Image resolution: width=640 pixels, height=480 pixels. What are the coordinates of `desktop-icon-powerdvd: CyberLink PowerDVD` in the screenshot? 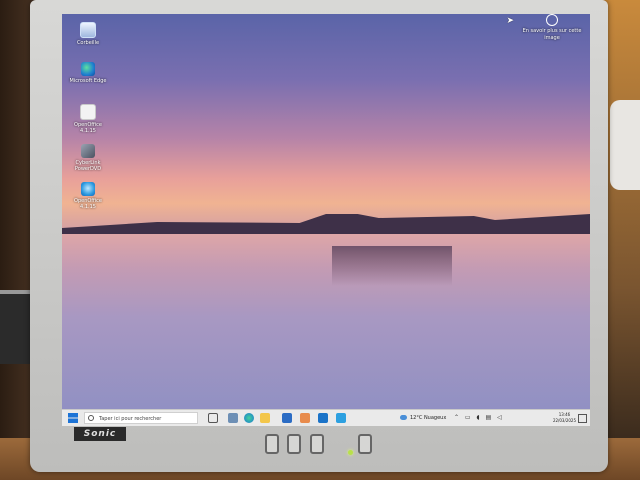 It's located at (88, 158).